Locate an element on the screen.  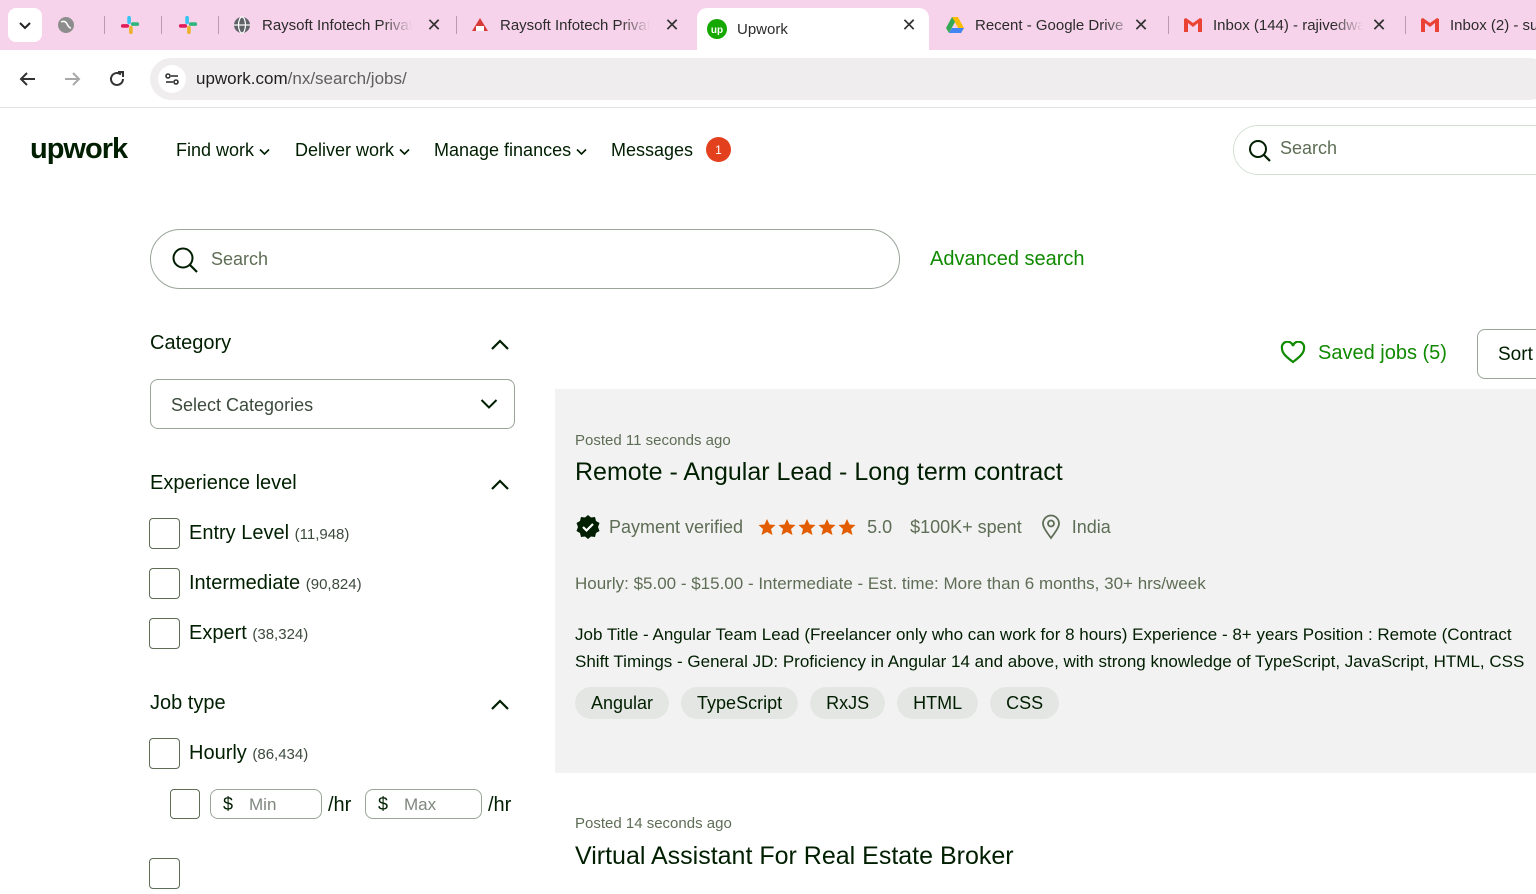
skill-tag: RxJS is located at coordinates (848, 703).